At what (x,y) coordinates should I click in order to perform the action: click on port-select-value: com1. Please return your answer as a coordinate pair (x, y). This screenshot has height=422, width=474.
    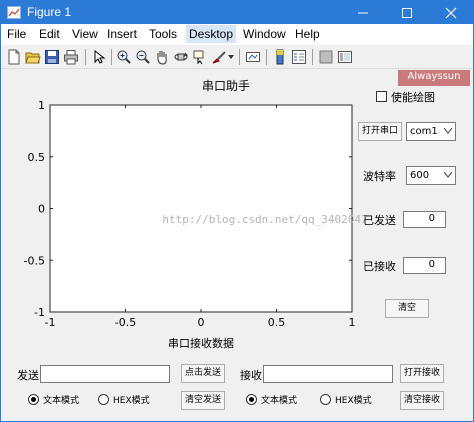
    Looking at the image, I should click on (424, 131).